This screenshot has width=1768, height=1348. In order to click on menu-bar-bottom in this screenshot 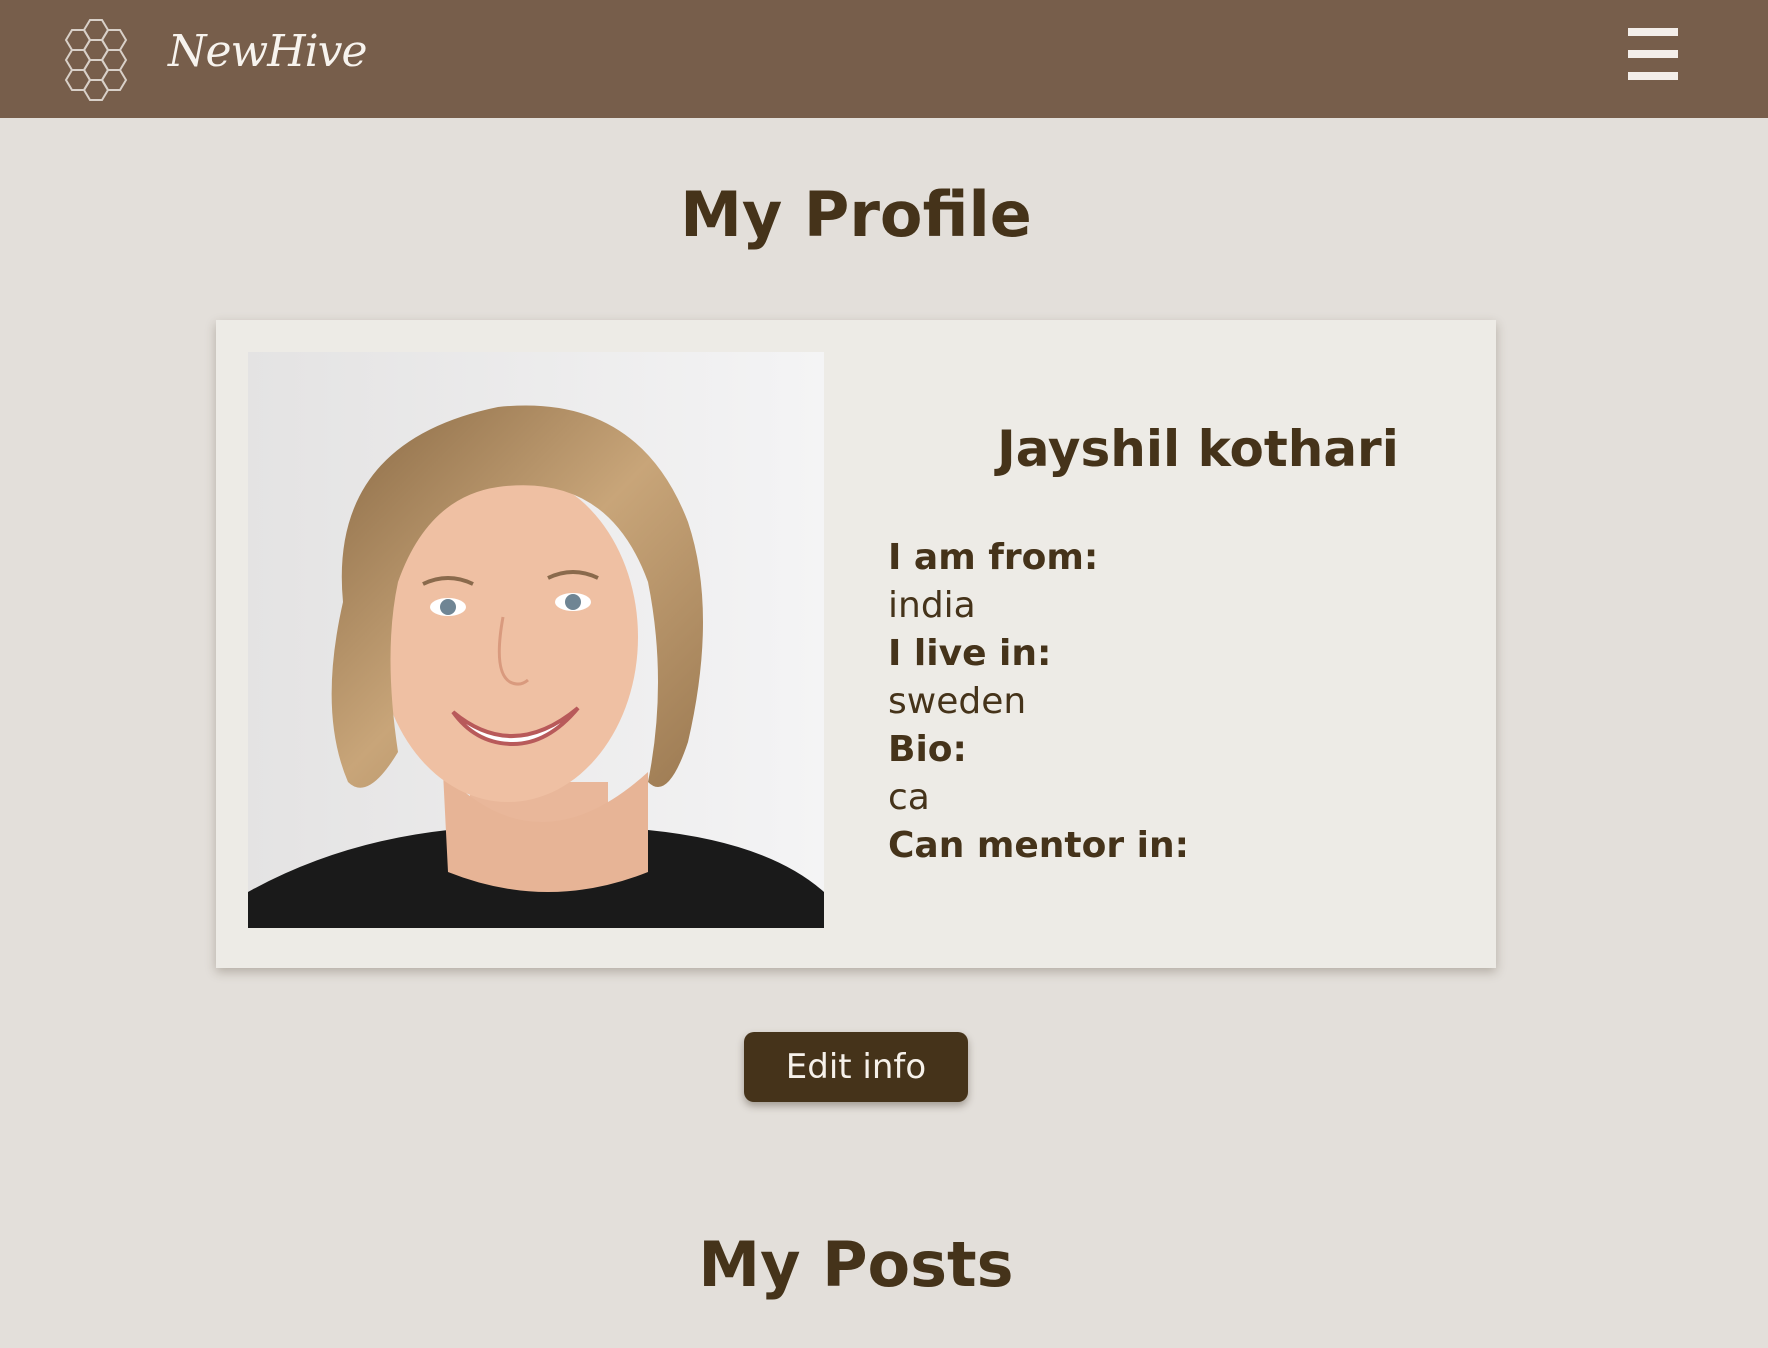, I will do `click(1653, 76)`.